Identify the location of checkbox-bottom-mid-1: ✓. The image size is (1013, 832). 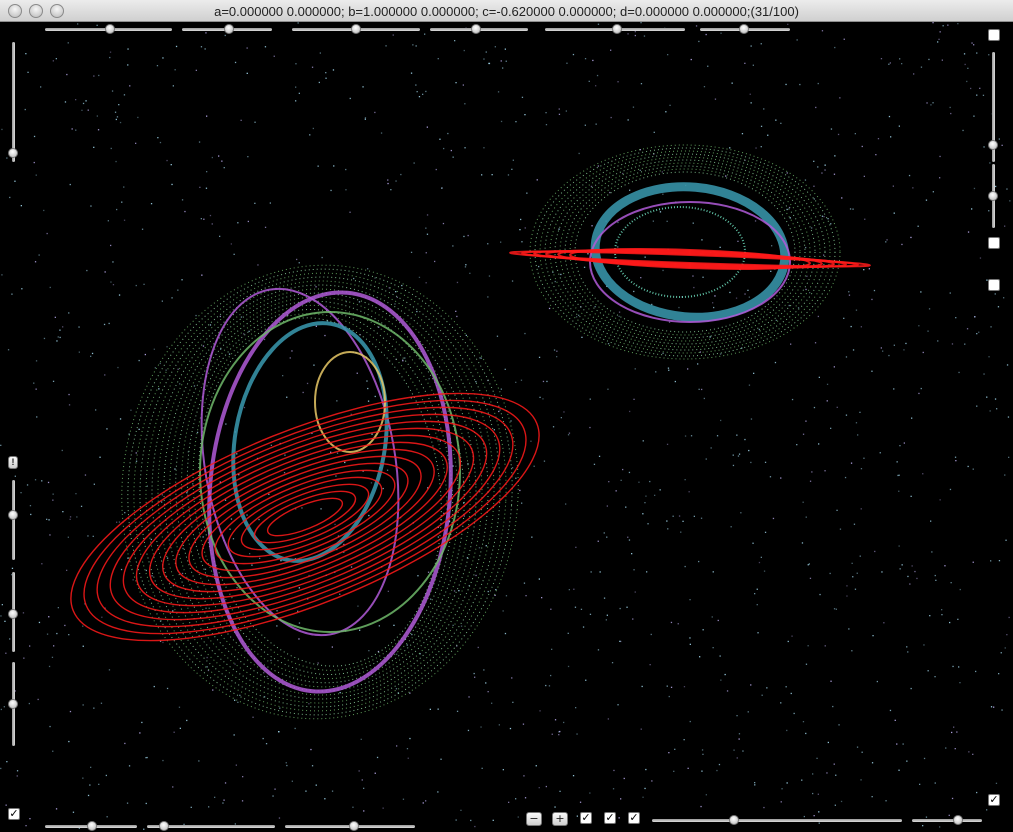
(586, 818).